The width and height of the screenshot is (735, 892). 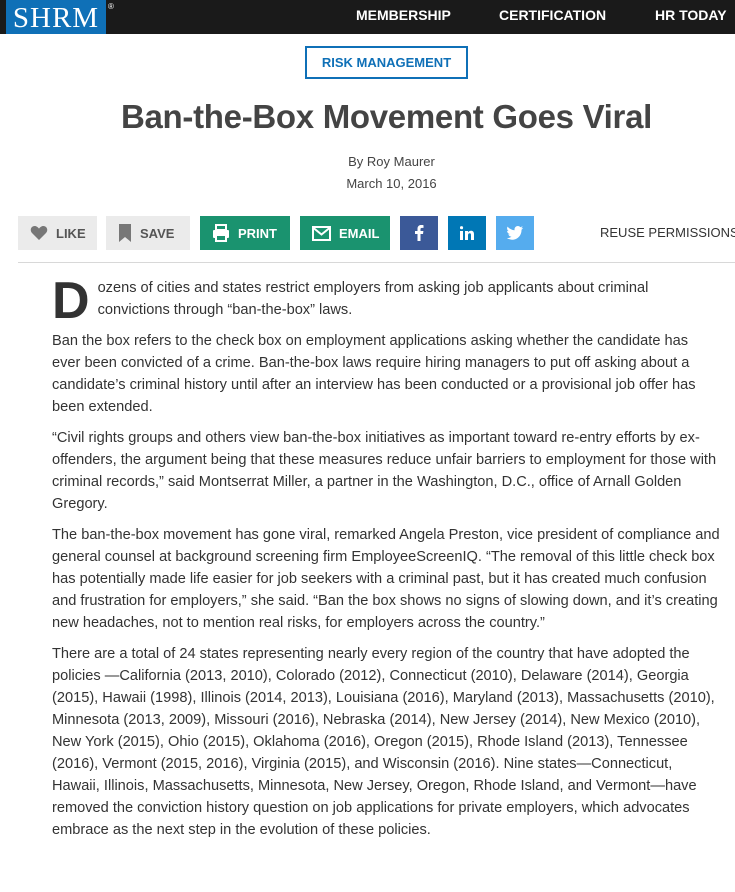 I want to click on email-button: EMAIL, so click(x=345, y=233).